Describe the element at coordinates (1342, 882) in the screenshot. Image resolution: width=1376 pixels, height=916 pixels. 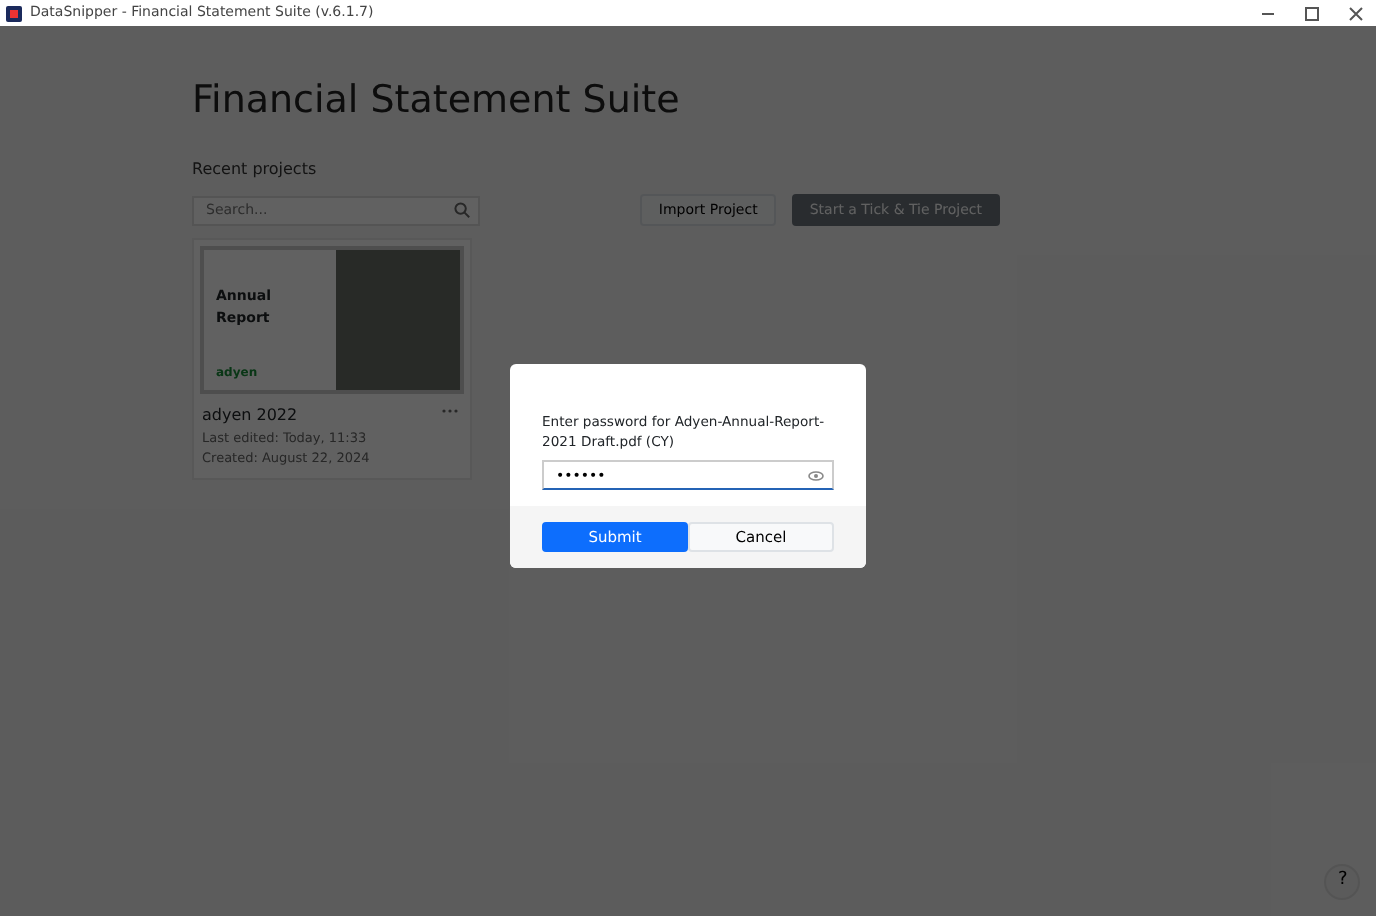
I see `help-button: ?` at that location.